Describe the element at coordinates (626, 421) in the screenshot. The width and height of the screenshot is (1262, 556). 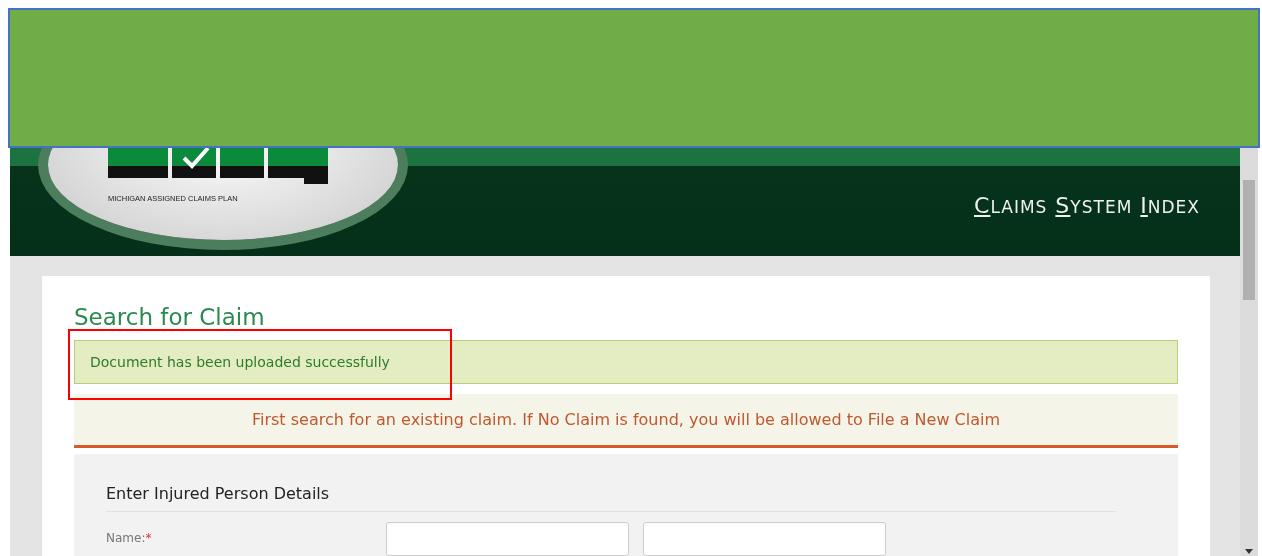
I see `notice-banner: First search for an existing claim. If No Claim is found, you will be allowed to File a New Claim` at that location.